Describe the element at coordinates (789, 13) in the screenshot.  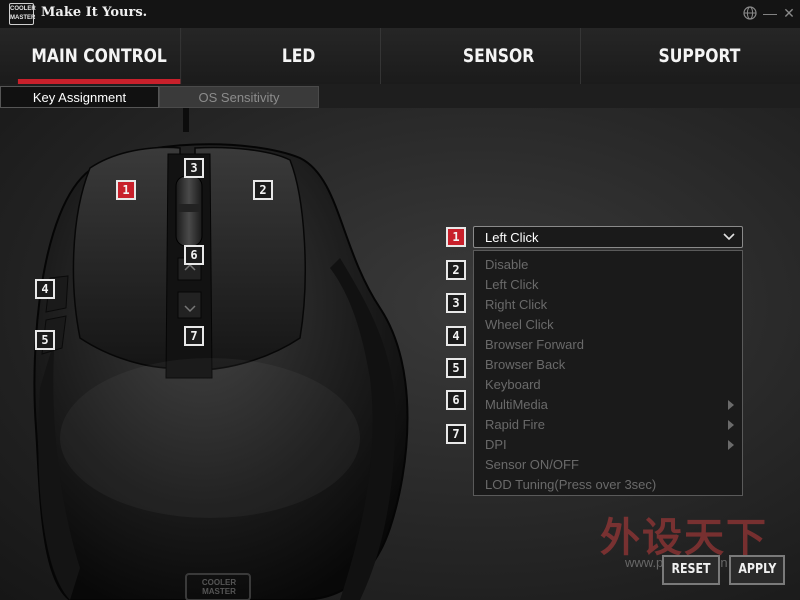
I see `close-button: ✕` at that location.